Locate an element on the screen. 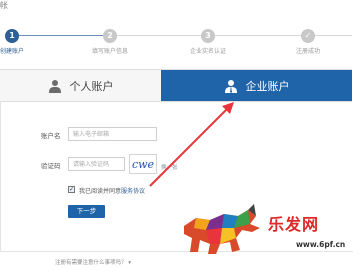 The image size is (359, 270). watermark-url: www.6pf.cn is located at coordinates (321, 244).